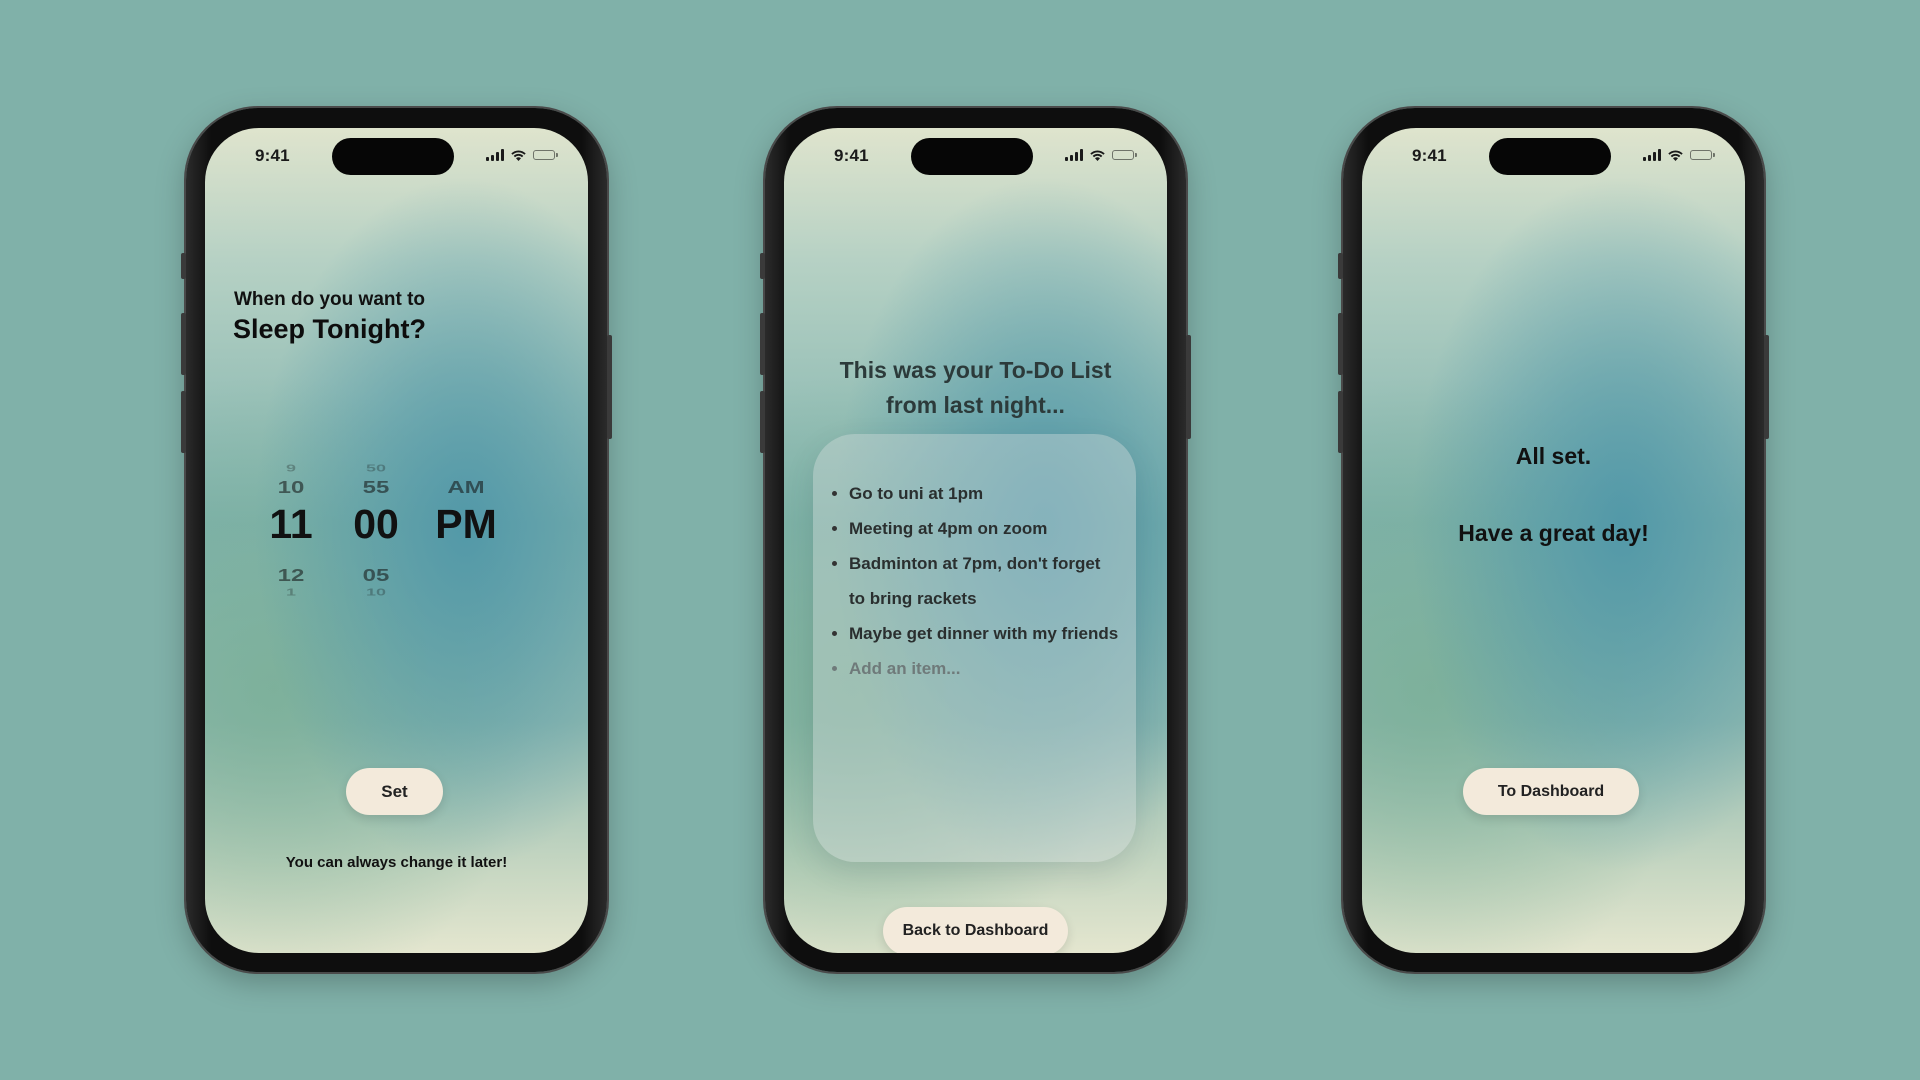 This screenshot has width=1920, height=1080. Describe the element at coordinates (466, 488) in the screenshot. I see `period-option: AM` at that location.